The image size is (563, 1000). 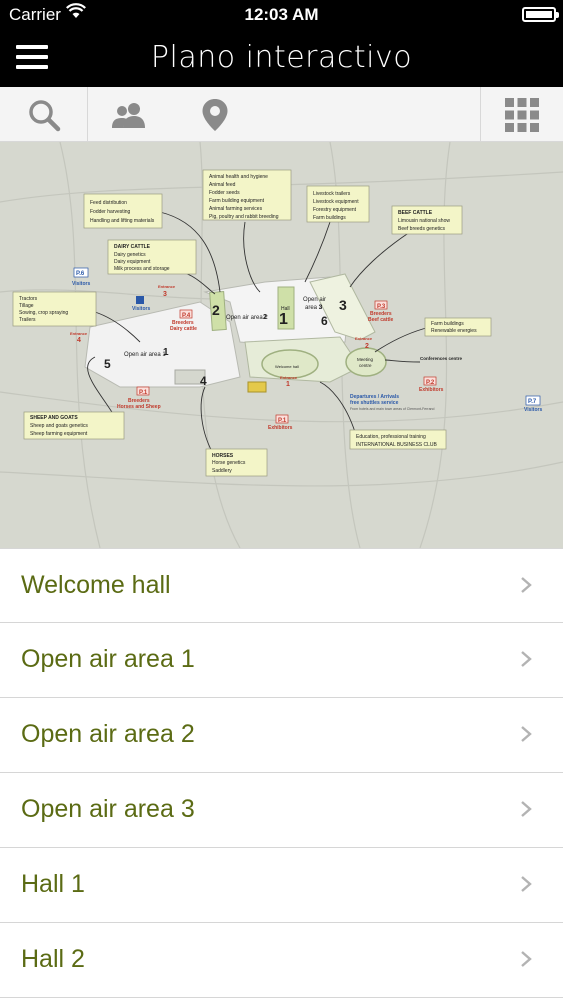 What do you see at coordinates (54, 418) in the screenshot?
I see `svg-text: SHEEP AND GOATS` at bounding box center [54, 418].